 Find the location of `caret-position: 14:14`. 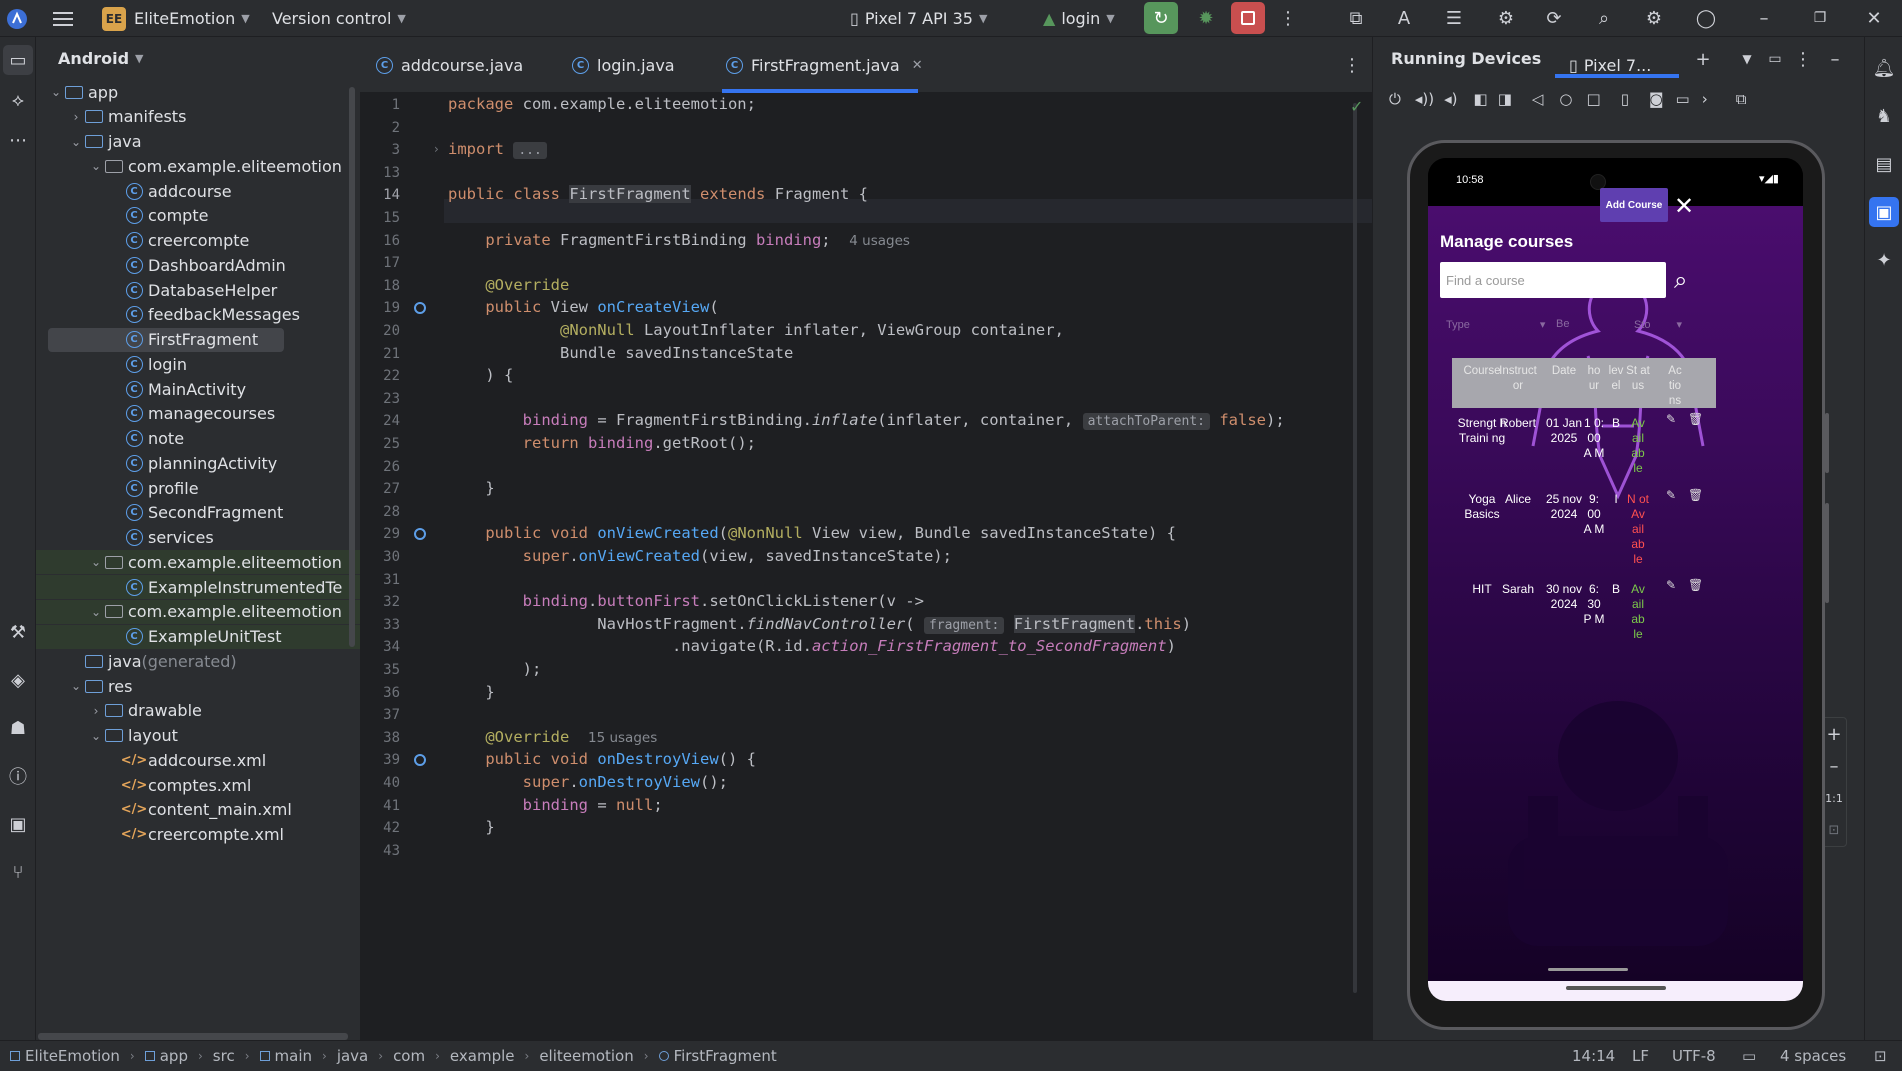

caret-position: 14:14 is located at coordinates (1593, 1056).